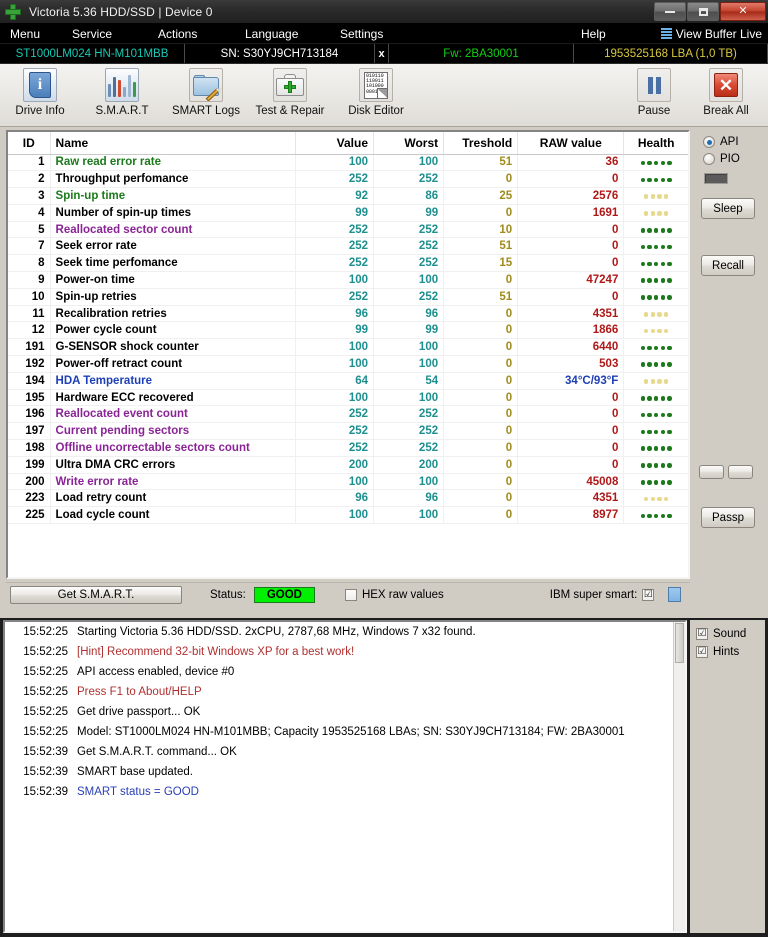 Image resolution: width=768 pixels, height=937 pixels. Describe the element at coordinates (348, 347) in the screenshot. I see `table-row: 191 G-SENSOR shock counter 100 100 0 6440` at that location.